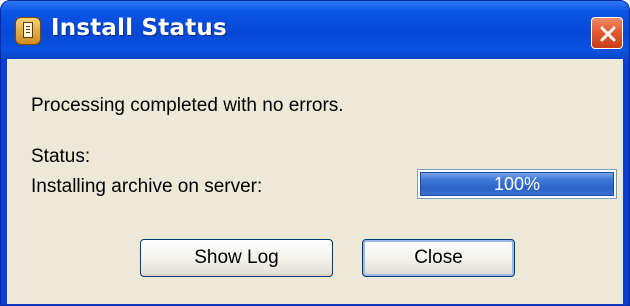 The width and height of the screenshot is (630, 306). Describe the element at coordinates (236, 258) in the screenshot. I see `show-log-button: Show Log` at that location.